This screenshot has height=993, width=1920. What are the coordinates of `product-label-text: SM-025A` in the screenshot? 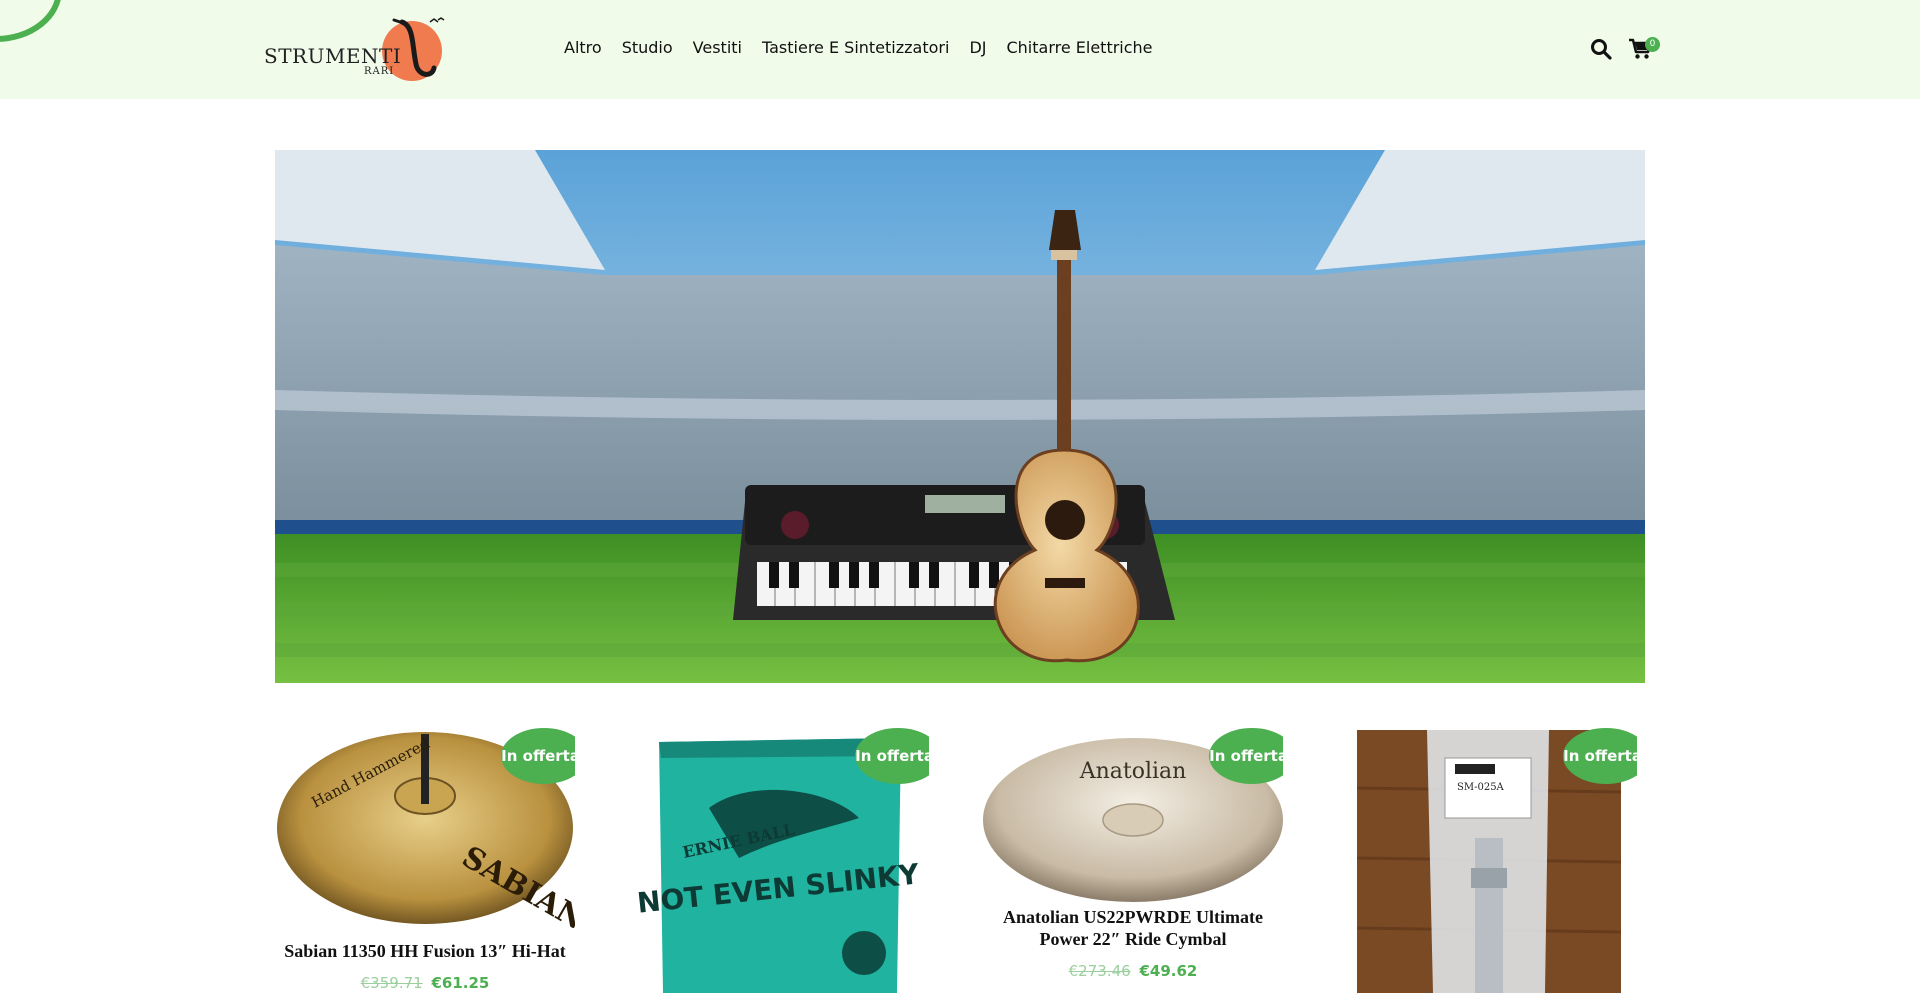 It's located at (1481, 787).